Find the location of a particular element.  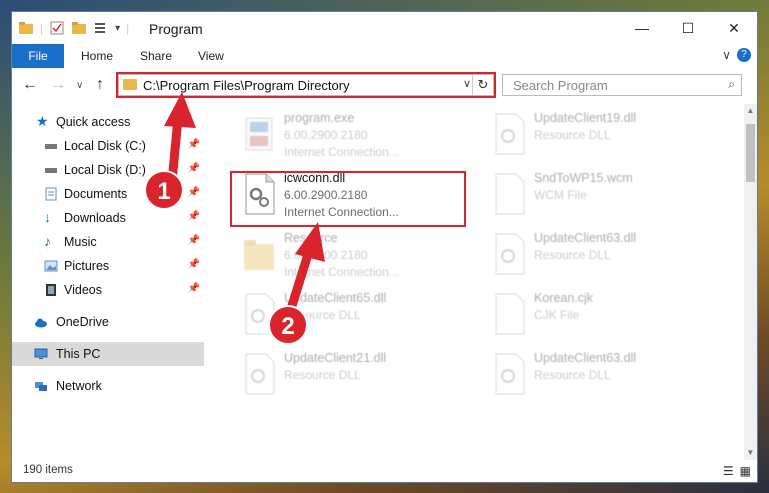

sidebar-item-videos: Videos 📌 is located at coordinates (108, 290).